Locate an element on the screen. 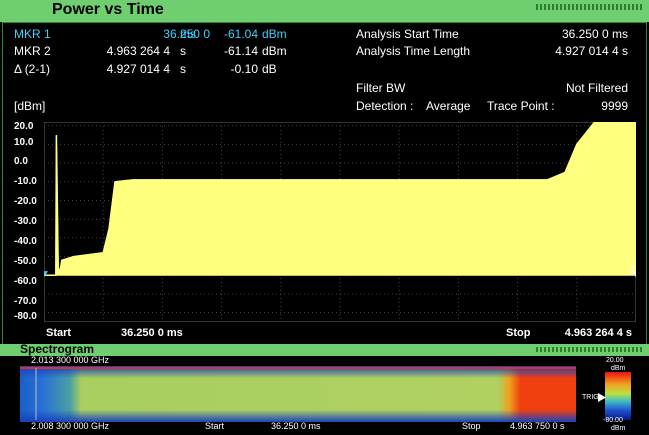 This screenshot has height=435, width=649. trig-label: TRIG is located at coordinates (590, 397).